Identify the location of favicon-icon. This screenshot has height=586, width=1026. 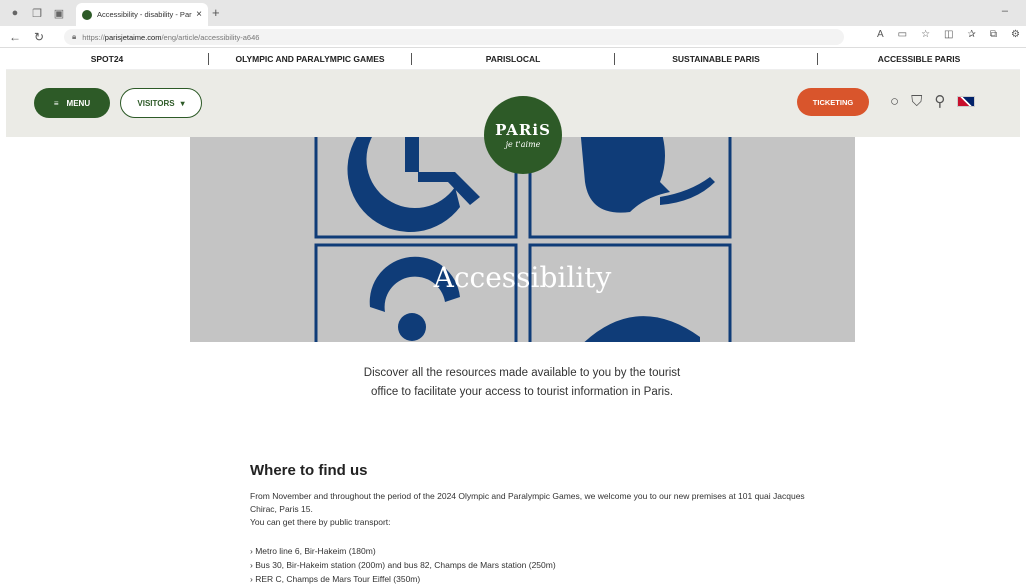
(87, 14).